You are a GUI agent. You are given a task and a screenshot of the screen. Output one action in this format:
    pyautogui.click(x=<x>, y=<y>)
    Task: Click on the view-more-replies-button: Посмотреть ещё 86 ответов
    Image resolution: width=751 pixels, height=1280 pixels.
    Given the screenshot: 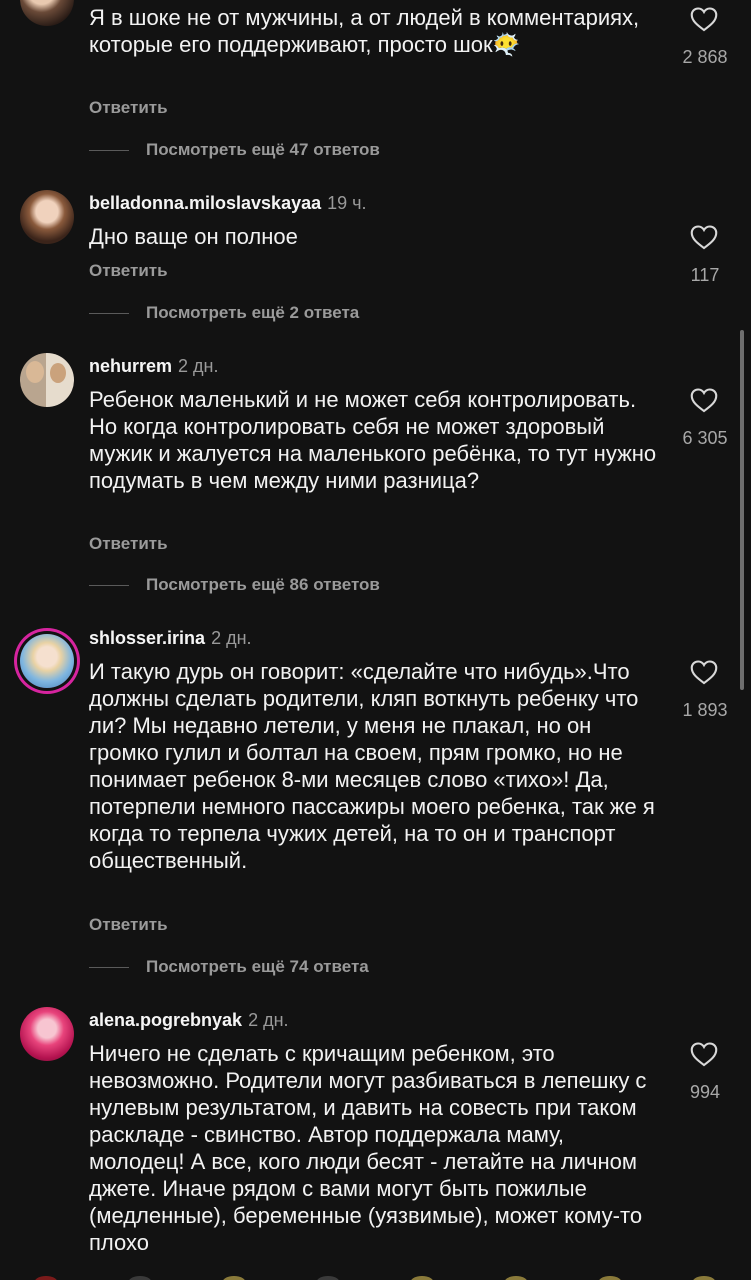 What is the action you would take?
    pyautogui.click(x=234, y=585)
    